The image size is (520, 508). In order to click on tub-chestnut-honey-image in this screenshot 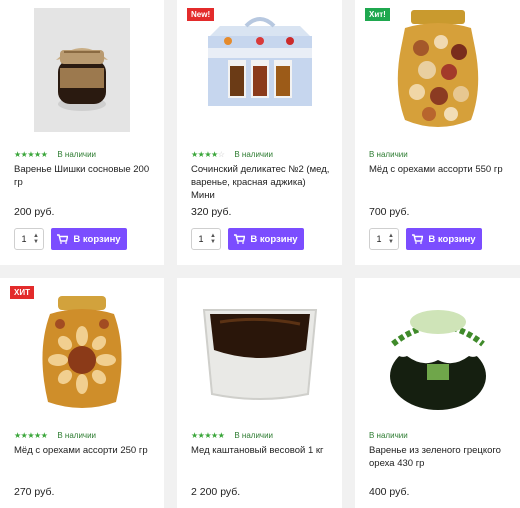, I will do `click(259, 354)`.